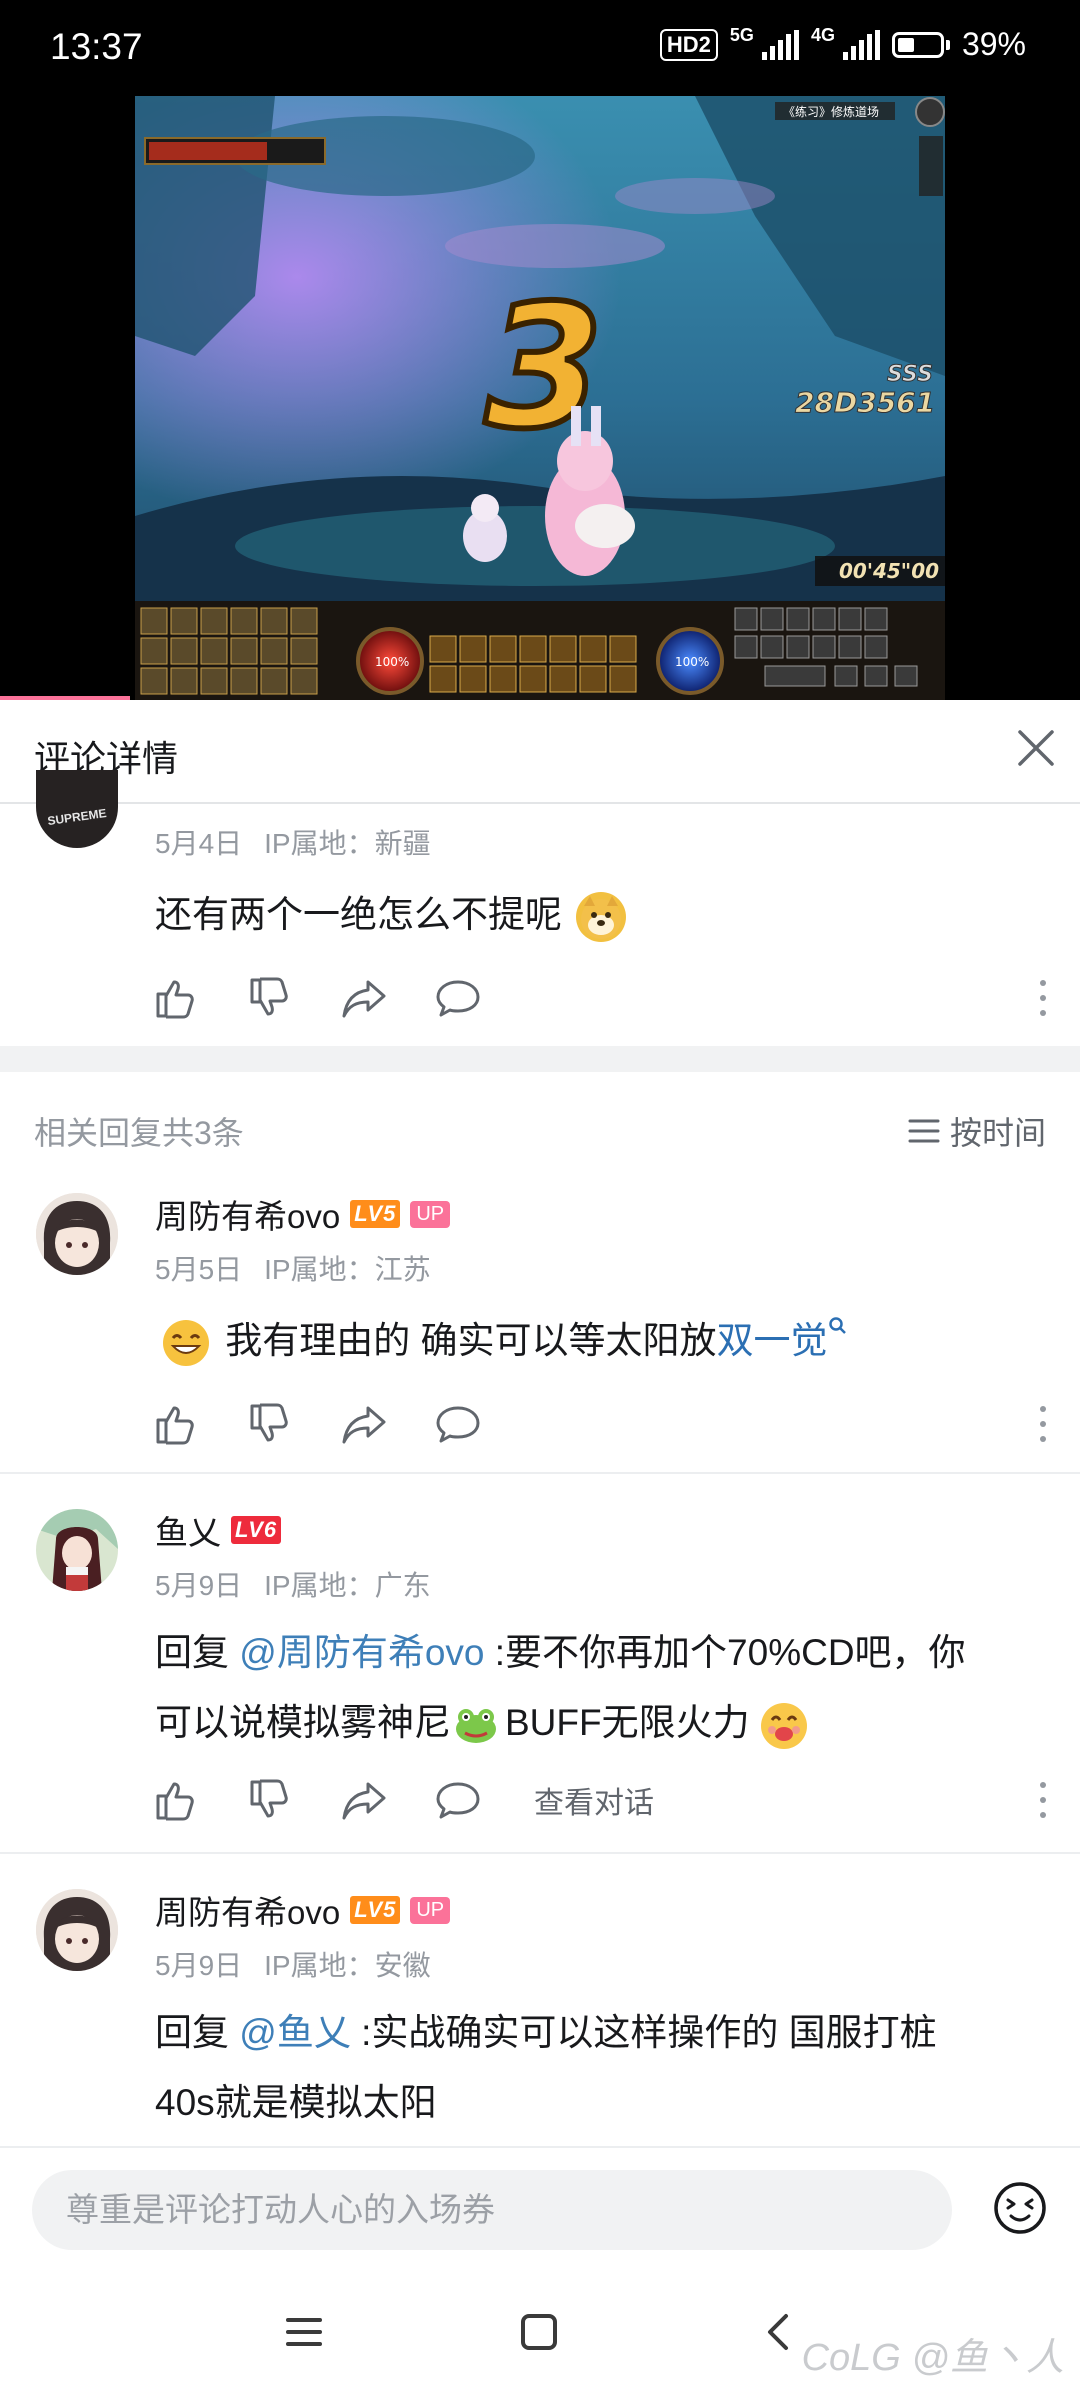  Describe the element at coordinates (772, 1340) in the screenshot. I see `search-link: 双一觉` at that location.